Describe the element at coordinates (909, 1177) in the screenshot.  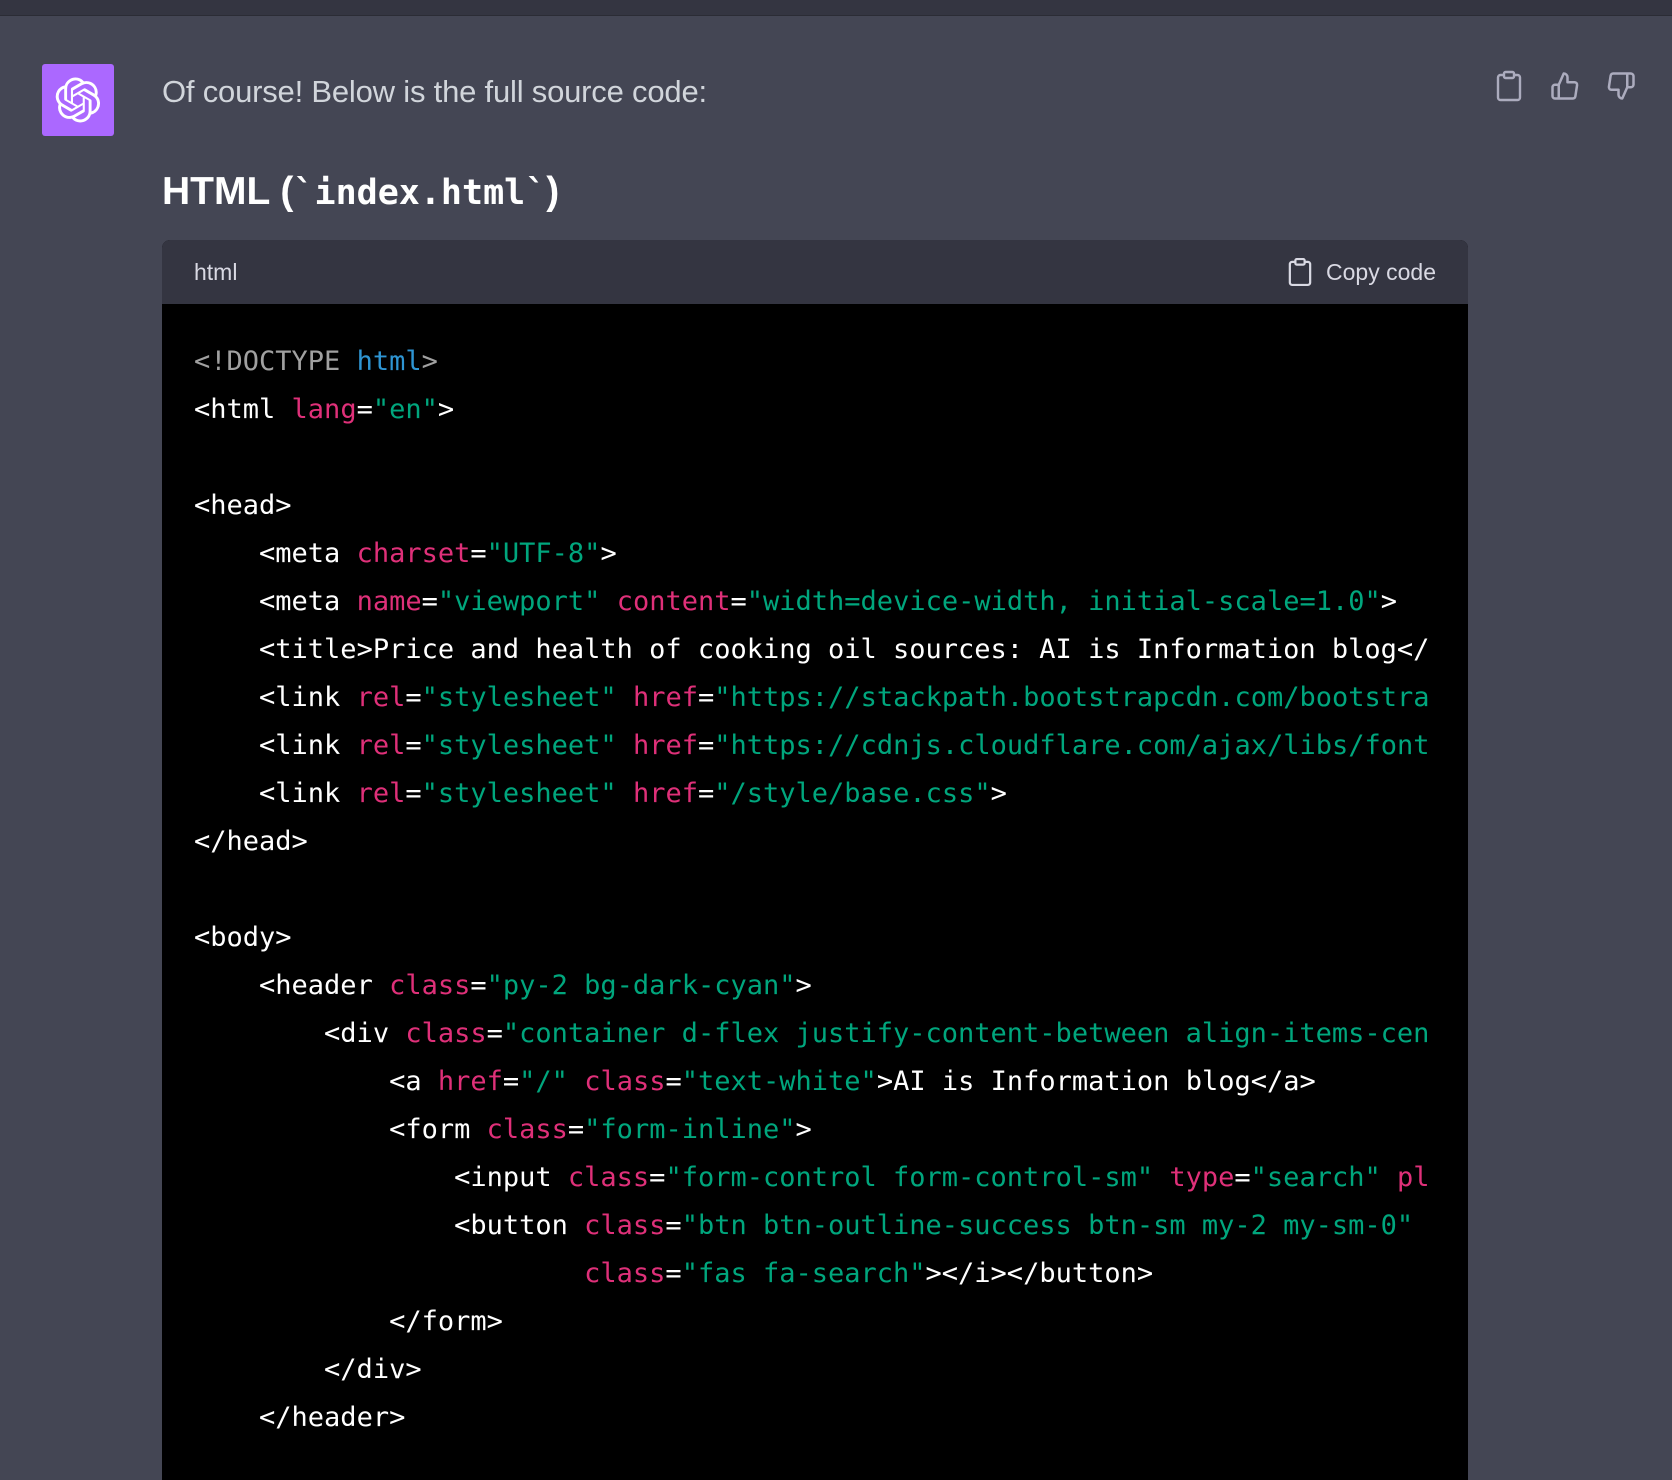
I see `code-token: "form-control form-control-sm"` at that location.